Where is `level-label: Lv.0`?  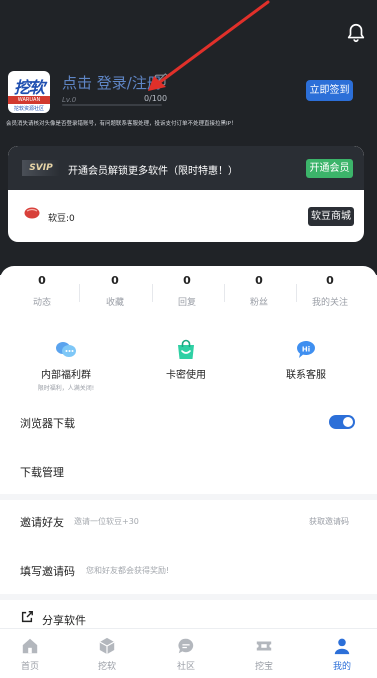
level-label: Lv.0 is located at coordinates (69, 100).